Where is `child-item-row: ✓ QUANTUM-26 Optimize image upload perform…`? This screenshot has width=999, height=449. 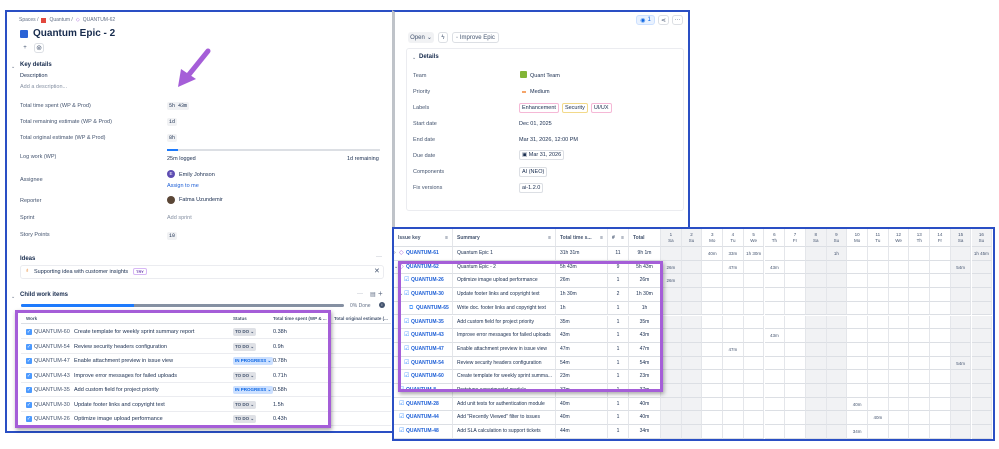
child-item-row: ✓ QUANTUM-26 Optimize image upload perform… is located at coordinates (206, 419).